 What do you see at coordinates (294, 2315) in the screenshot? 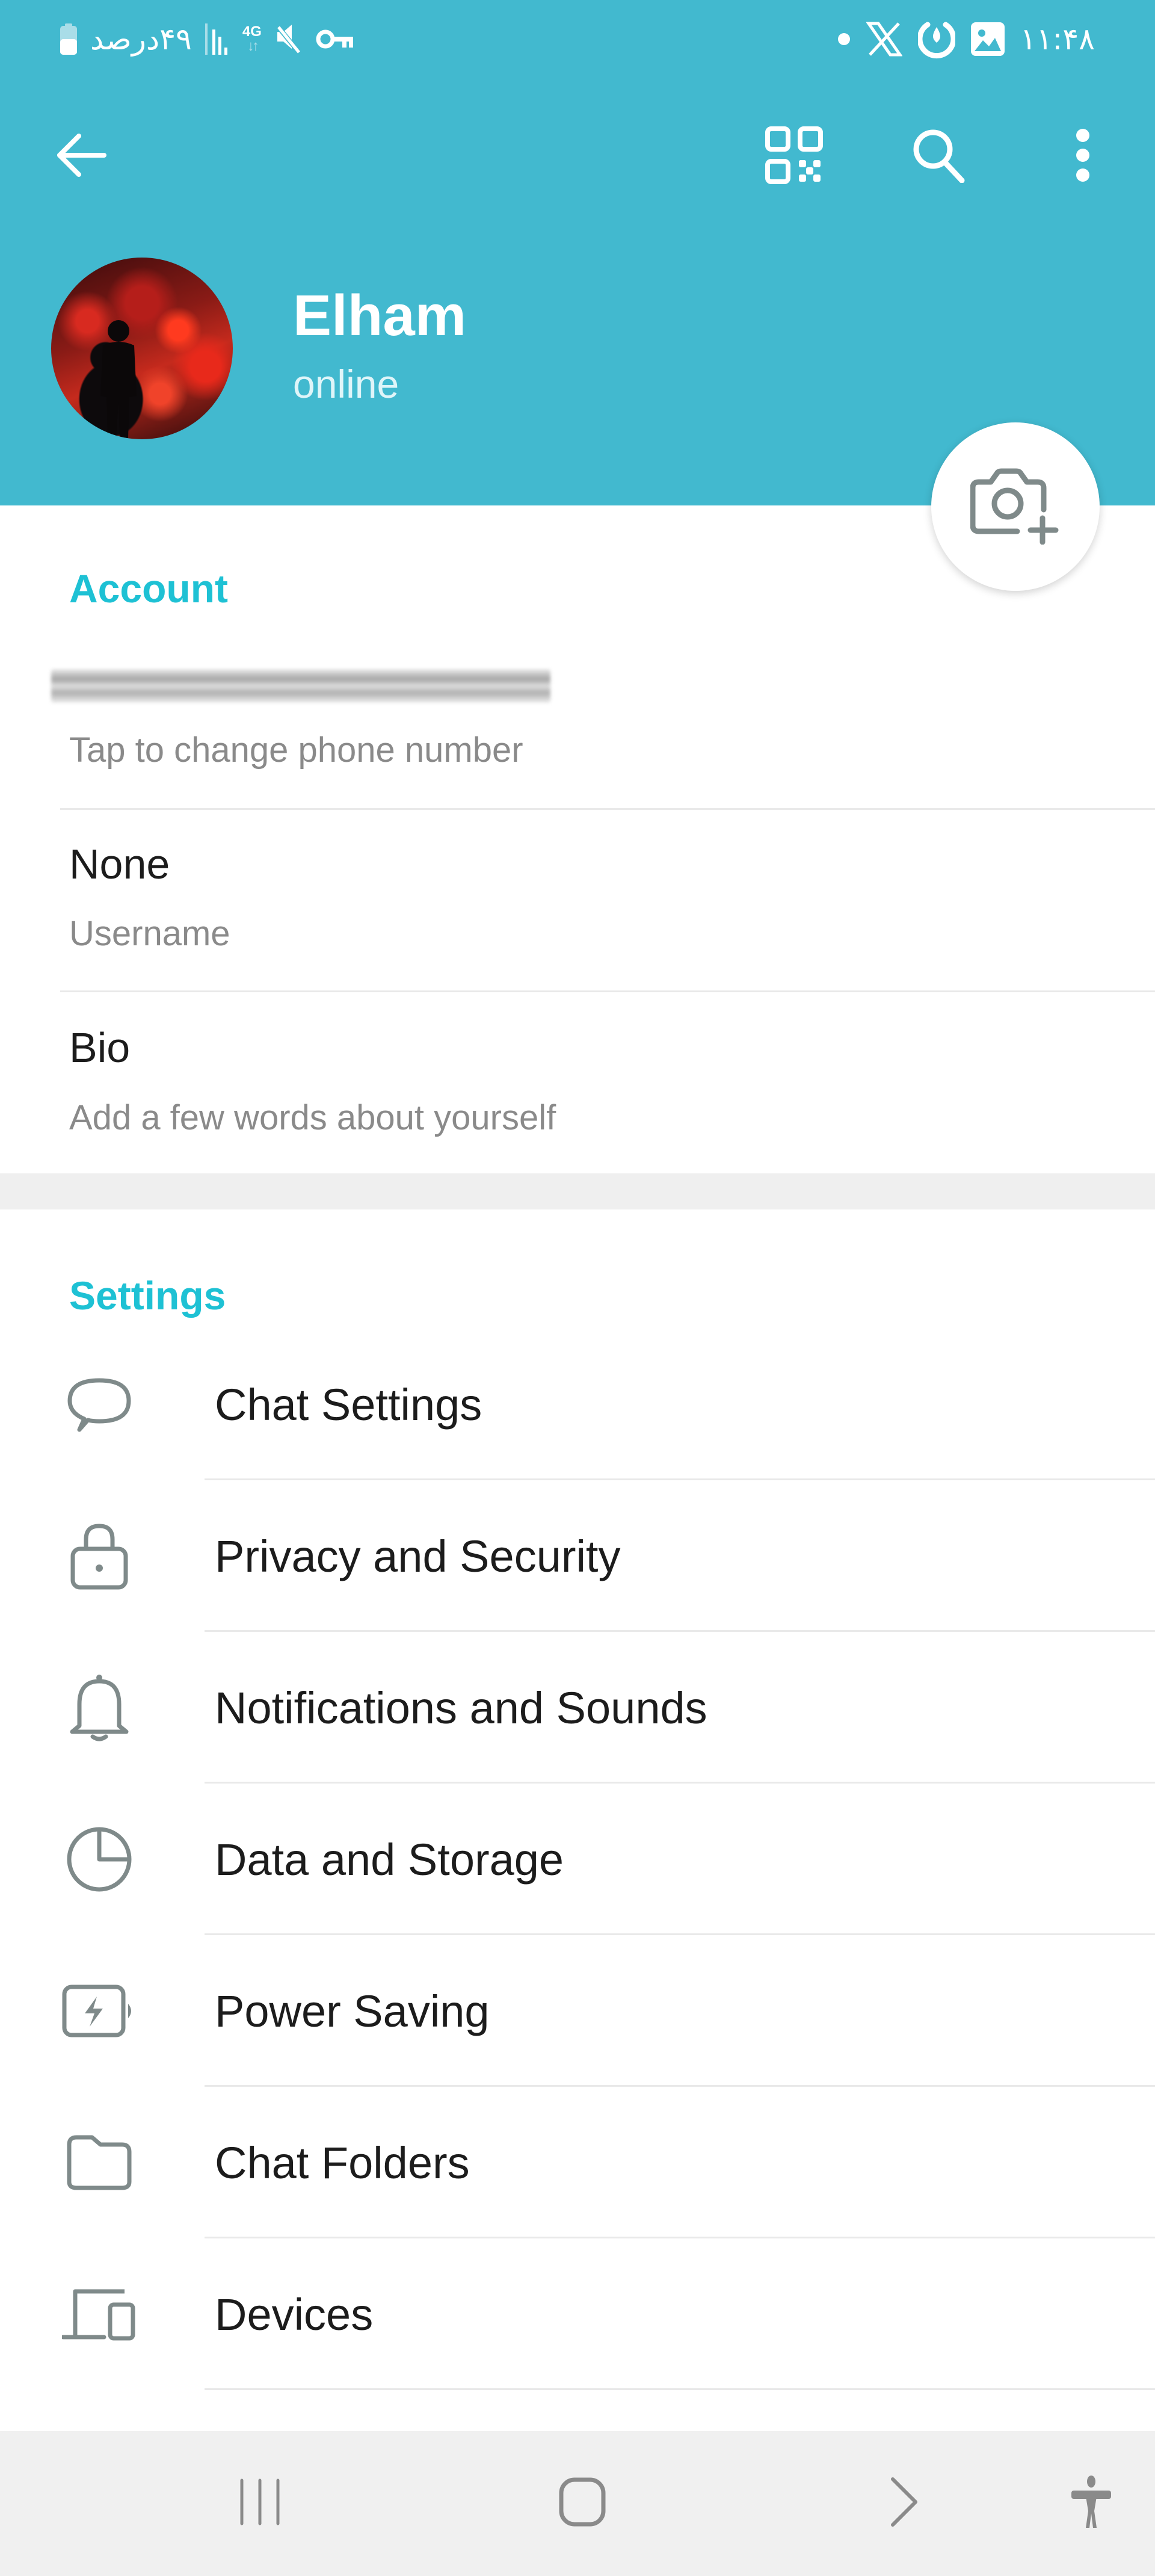
I see `menu-item-label: Devices` at bounding box center [294, 2315].